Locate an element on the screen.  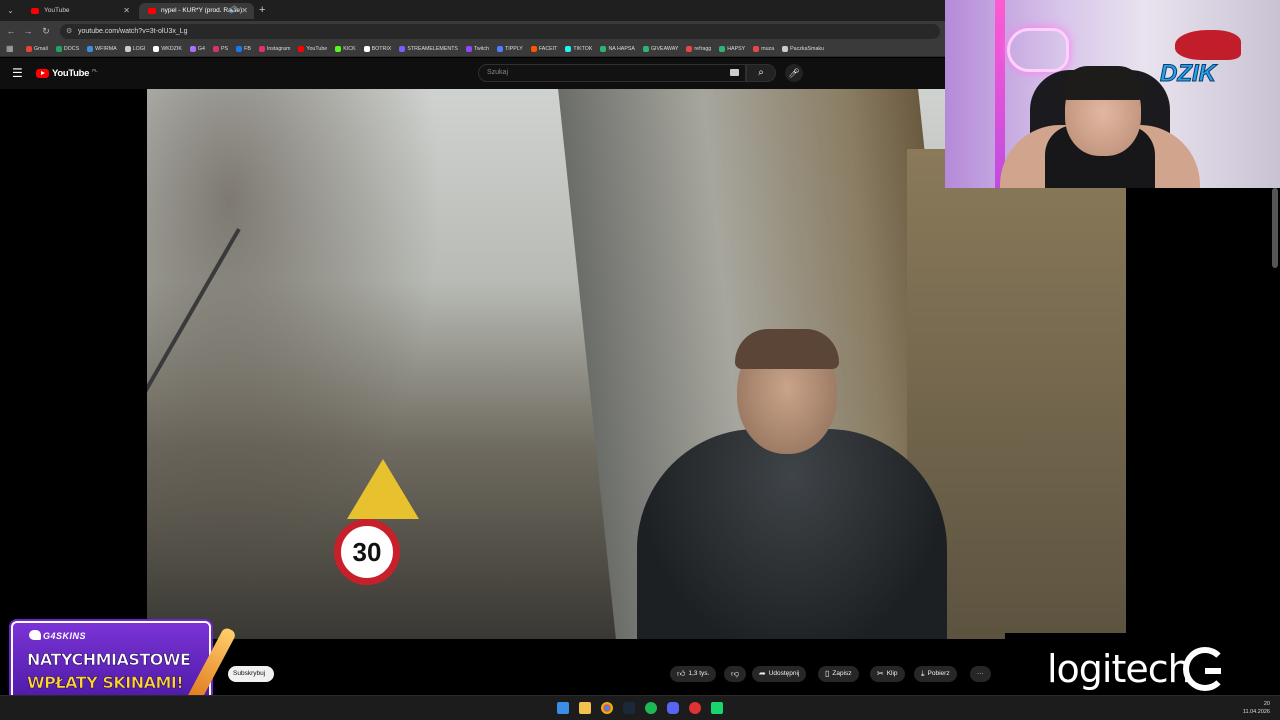
bookmark-item: G4 is located at coordinates (197, 49).